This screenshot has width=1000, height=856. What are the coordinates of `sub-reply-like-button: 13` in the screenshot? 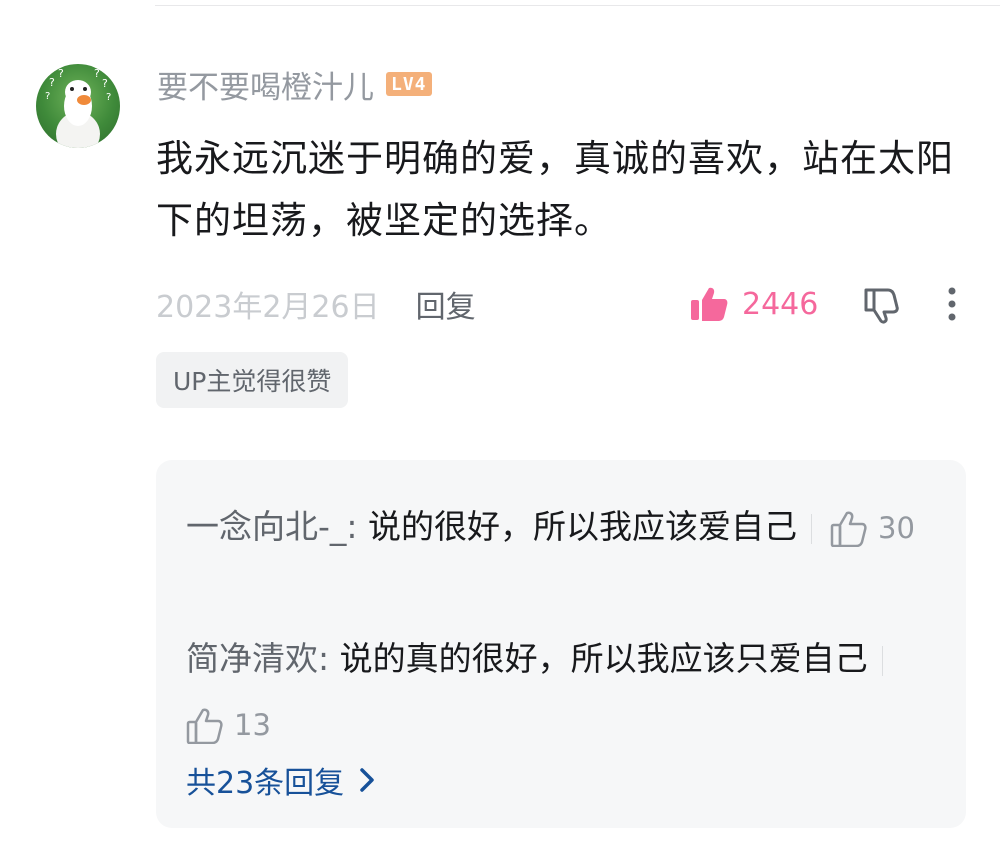 It's located at (228, 725).